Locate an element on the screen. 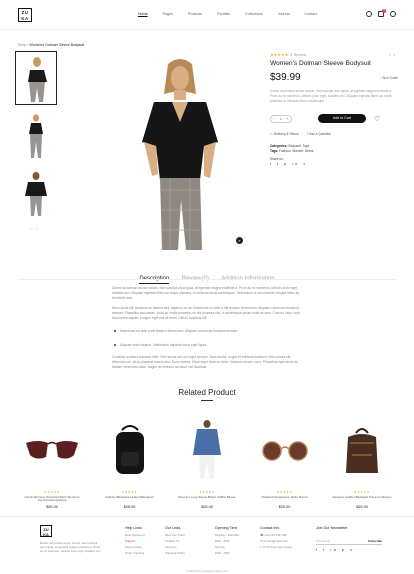 Image resolution: width=414 pixels, height=574 pixels. add-to-cart-button: Add to Cart is located at coordinates (342, 118).